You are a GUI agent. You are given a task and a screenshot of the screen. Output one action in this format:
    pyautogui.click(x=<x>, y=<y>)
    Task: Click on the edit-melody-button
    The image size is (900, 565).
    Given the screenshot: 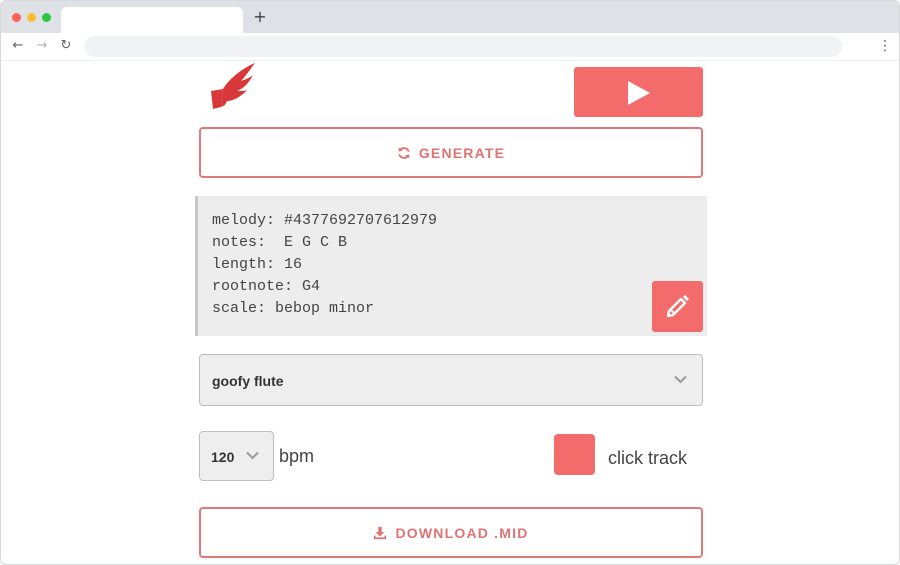 What is the action you would take?
    pyautogui.click(x=677, y=306)
    